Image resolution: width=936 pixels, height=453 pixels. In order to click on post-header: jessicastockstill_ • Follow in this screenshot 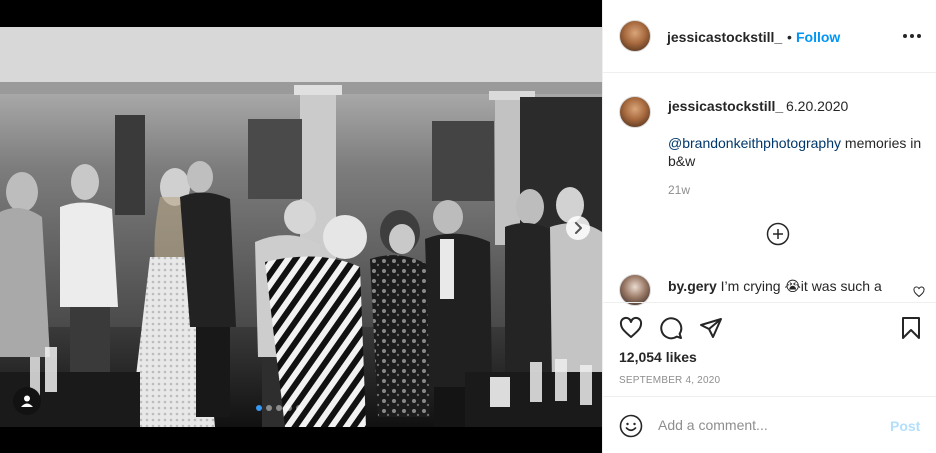, I will do `click(769, 36)`.